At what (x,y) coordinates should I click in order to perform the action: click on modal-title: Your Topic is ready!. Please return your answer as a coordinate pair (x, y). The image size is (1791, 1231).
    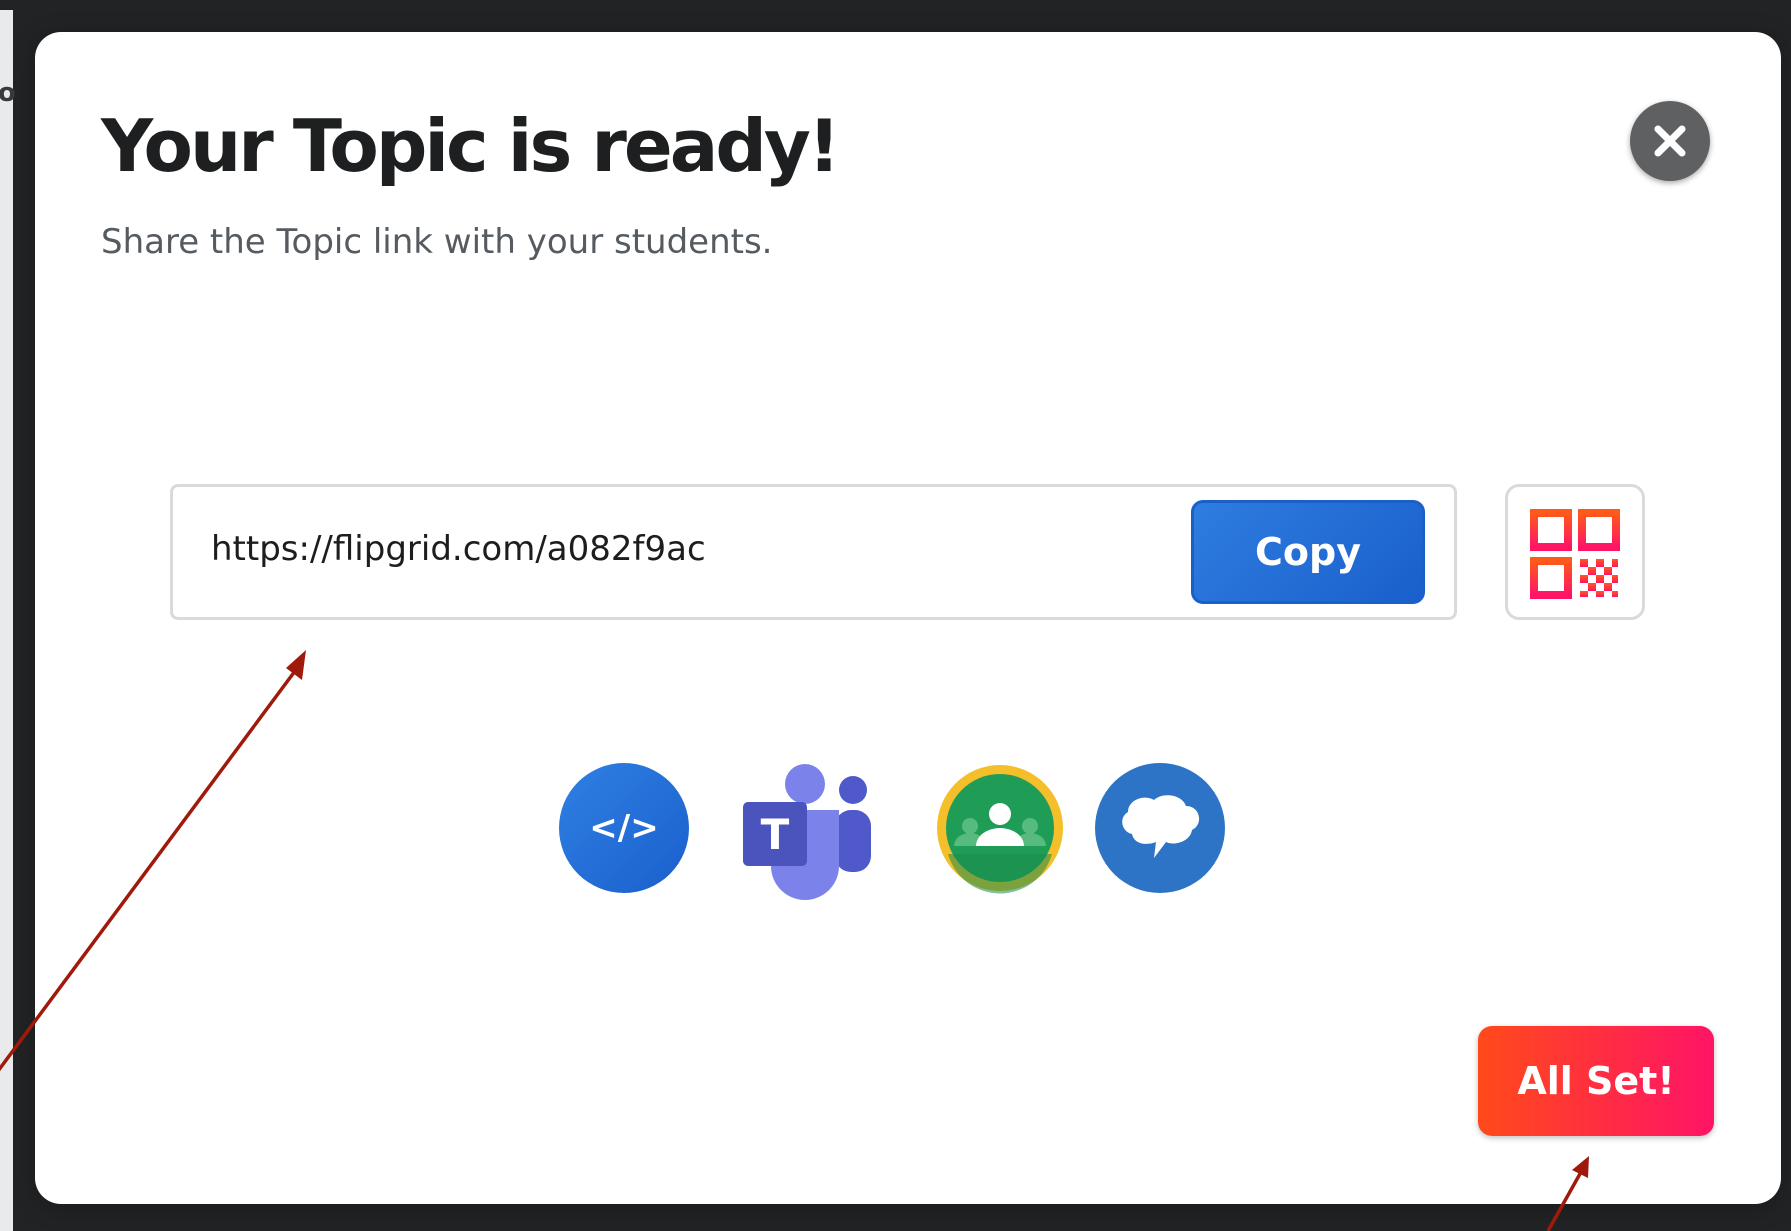
    Looking at the image, I should click on (471, 146).